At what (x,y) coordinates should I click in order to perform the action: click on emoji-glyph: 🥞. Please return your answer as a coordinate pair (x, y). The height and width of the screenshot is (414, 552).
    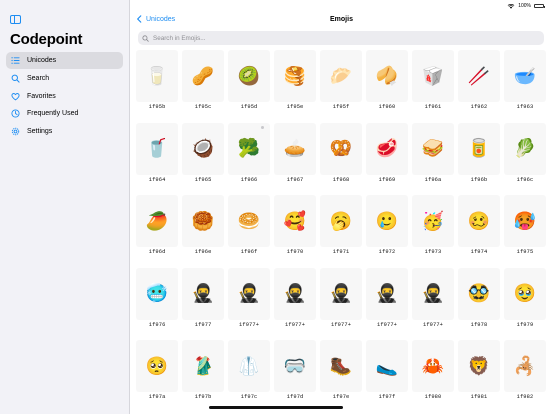
    Looking at the image, I should click on (295, 76).